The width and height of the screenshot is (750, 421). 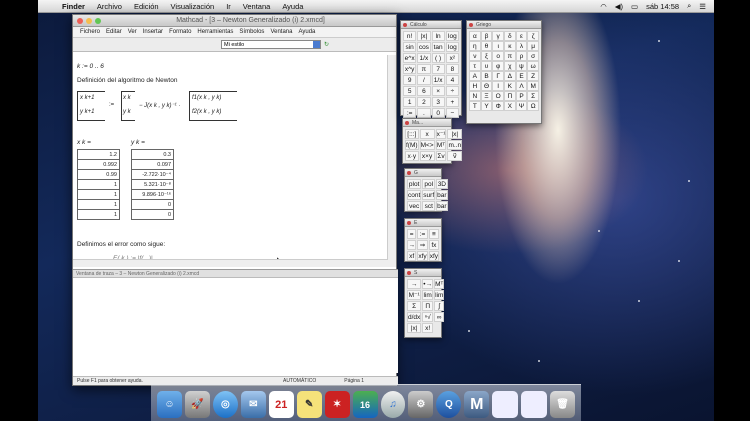 I want to click on greek-letter-key: Τ, so click(x=475, y=106).